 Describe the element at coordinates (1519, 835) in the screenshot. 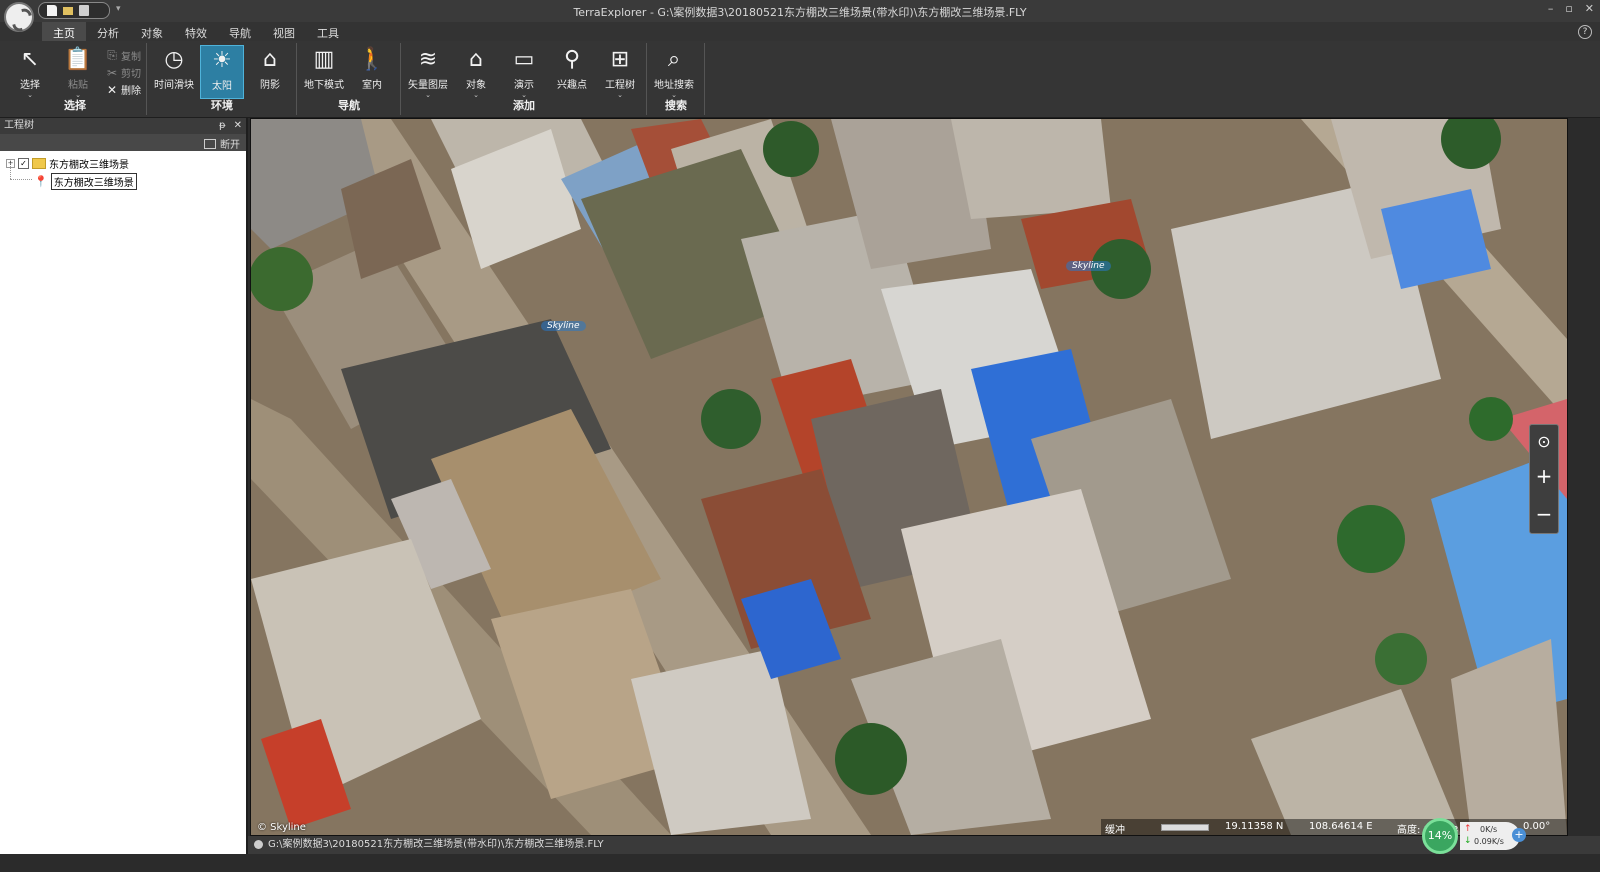

I see `accelerate-plus-icon: +` at that location.